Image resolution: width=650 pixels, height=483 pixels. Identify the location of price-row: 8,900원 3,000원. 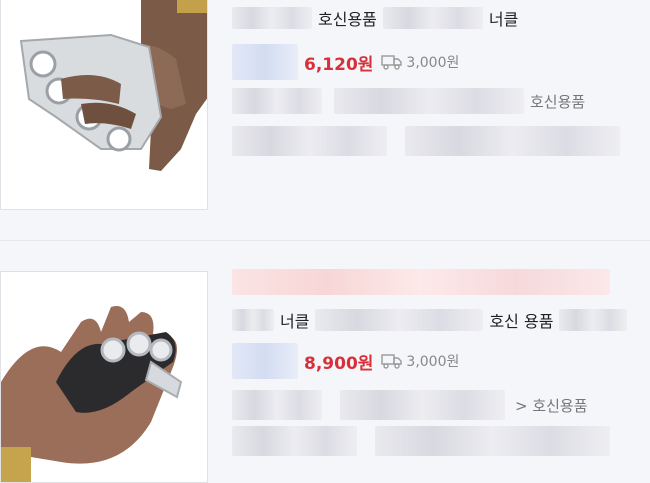
(345, 361).